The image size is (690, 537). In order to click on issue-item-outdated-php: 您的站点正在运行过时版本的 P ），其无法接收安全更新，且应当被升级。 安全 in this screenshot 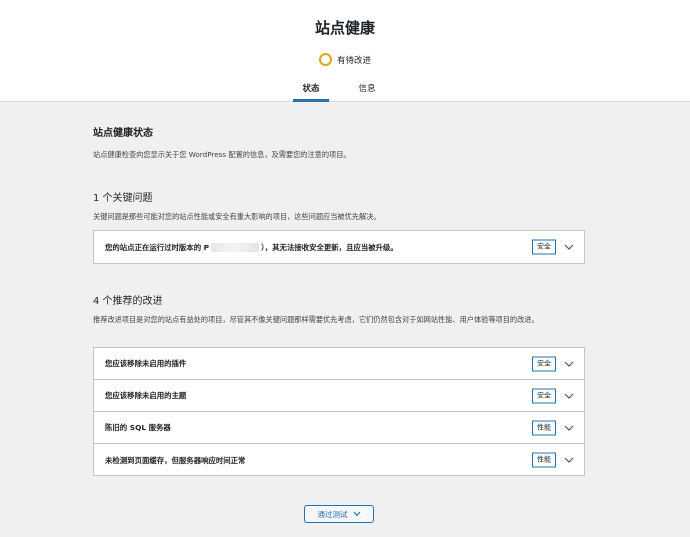, I will do `click(339, 247)`.